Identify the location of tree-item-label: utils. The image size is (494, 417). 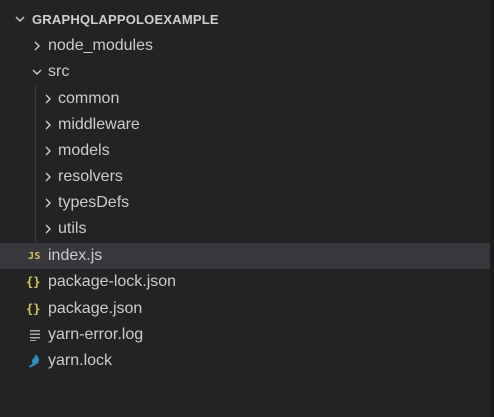
(72, 228).